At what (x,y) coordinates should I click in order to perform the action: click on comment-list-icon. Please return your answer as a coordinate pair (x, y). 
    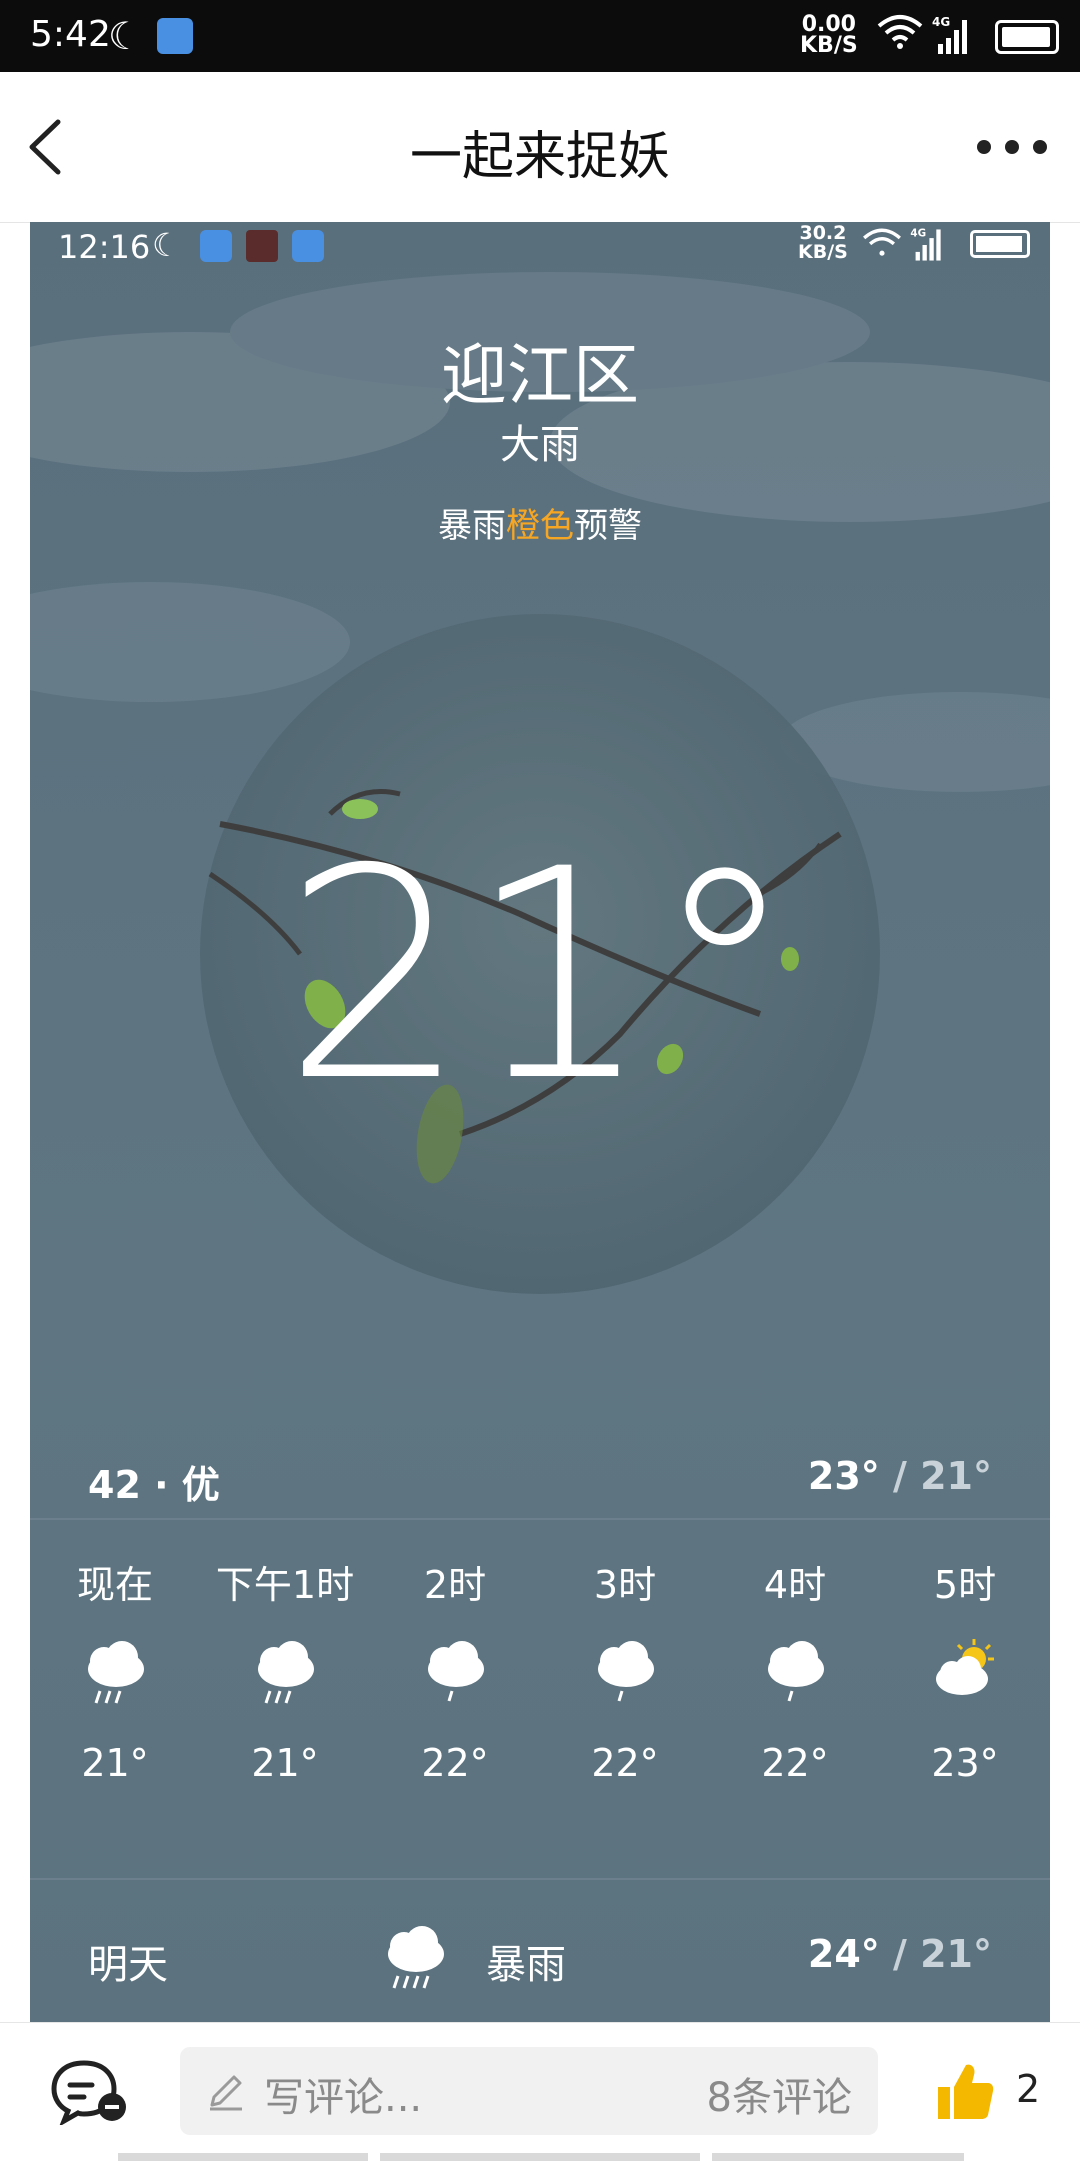
    Looking at the image, I should click on (90, 2091).